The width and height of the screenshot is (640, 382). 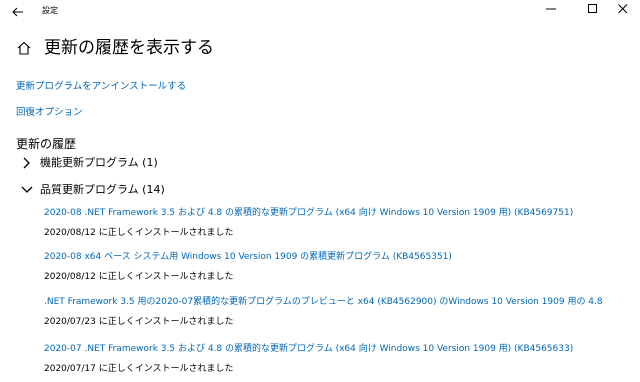 What do you see at coordinates (623, 11) in the screenshot?
I see `close-icon` at bounding box center [623, 11].